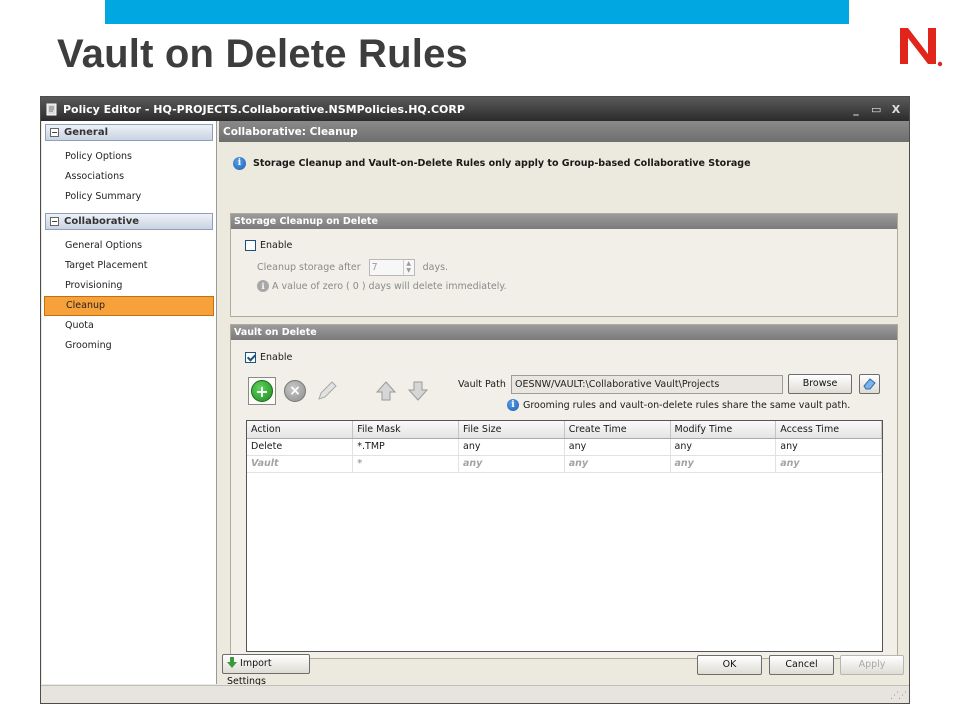 The image size is (960, 720). What do you see at coordinates (300, 430) in the screenshot?
I see `column-header-action: Action` at bounding box center [300, 430].